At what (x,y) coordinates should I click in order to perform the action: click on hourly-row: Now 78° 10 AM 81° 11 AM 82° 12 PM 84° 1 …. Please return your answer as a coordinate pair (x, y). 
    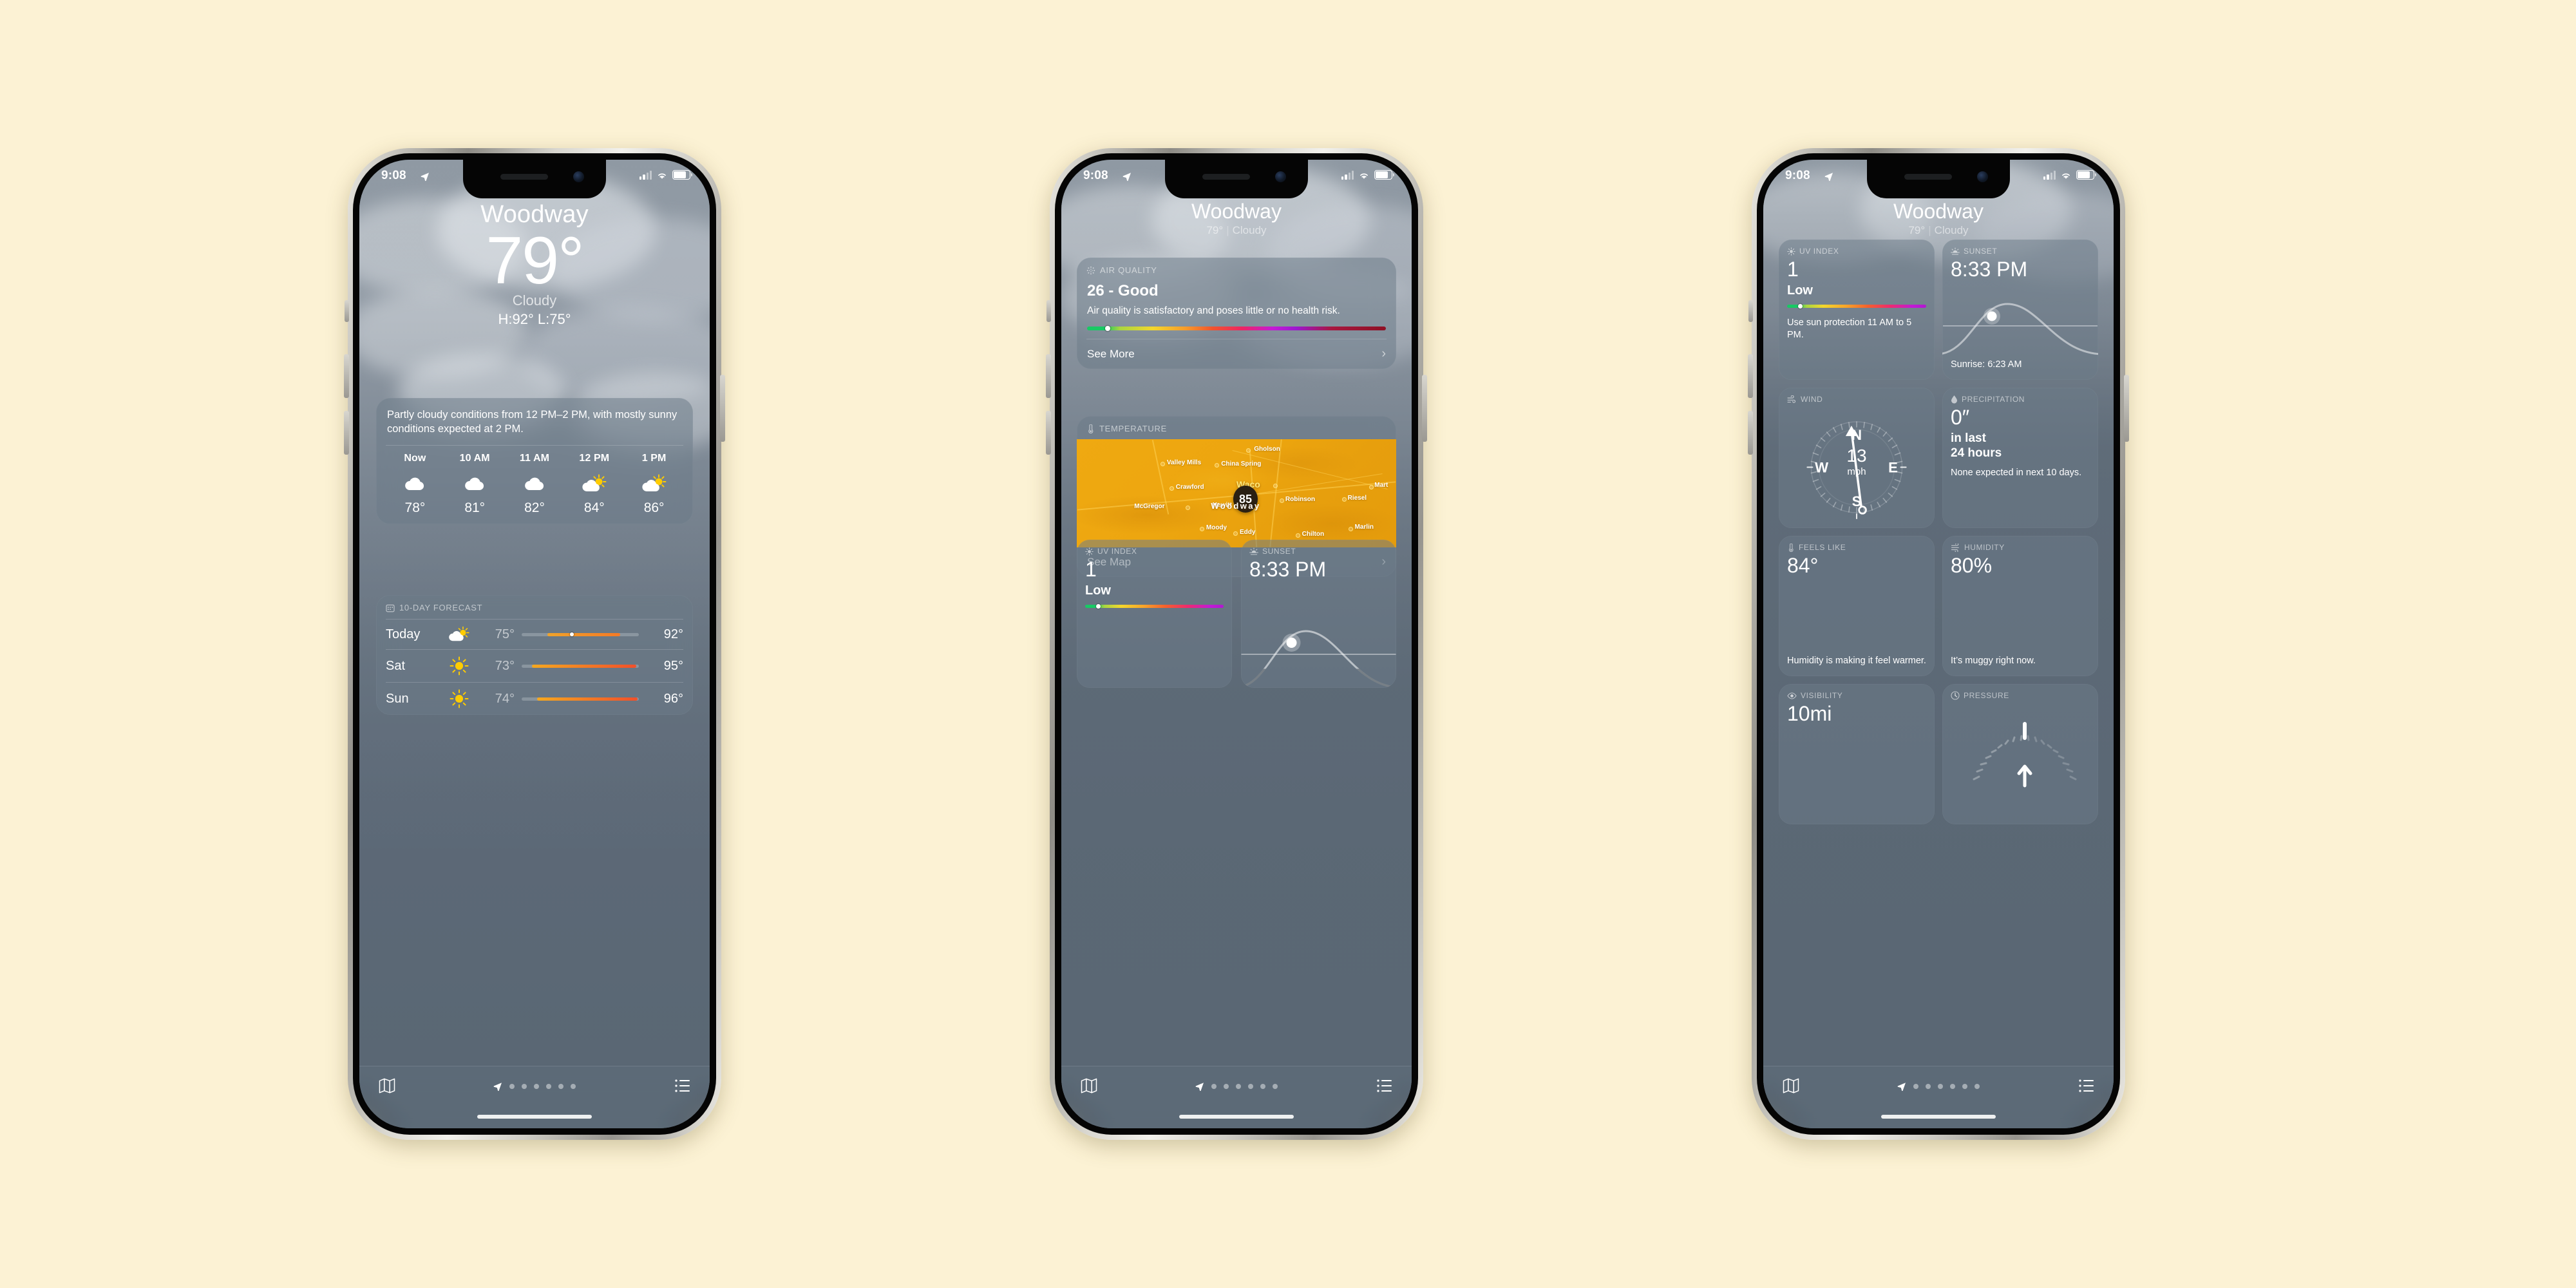
    Looking at the image, I should click on (534, 485).